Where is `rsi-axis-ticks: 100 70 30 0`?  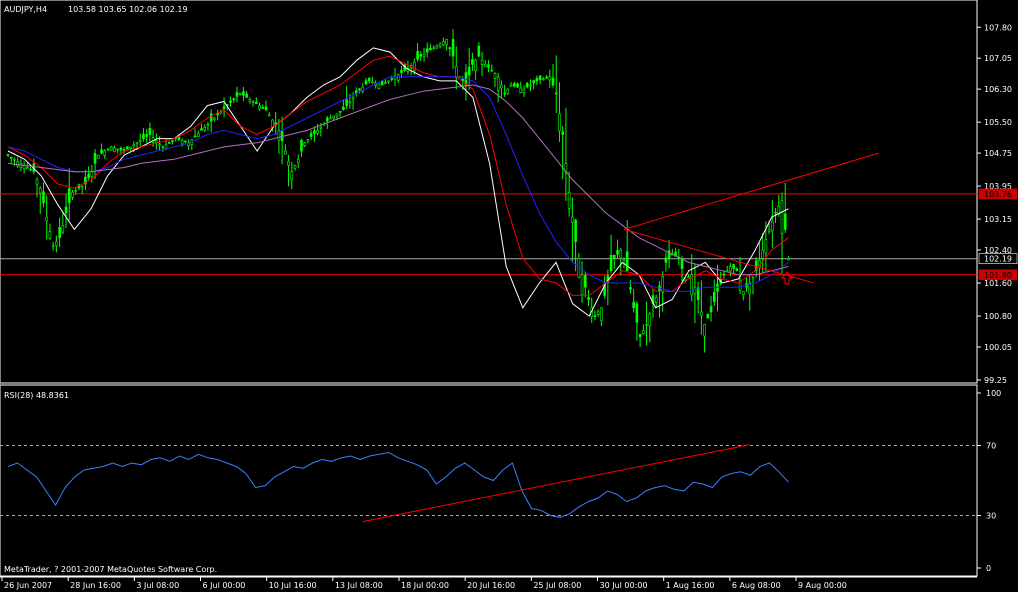 rsi-axis-ticks: 100 70 30 0 is located at coordinates (989, 481).